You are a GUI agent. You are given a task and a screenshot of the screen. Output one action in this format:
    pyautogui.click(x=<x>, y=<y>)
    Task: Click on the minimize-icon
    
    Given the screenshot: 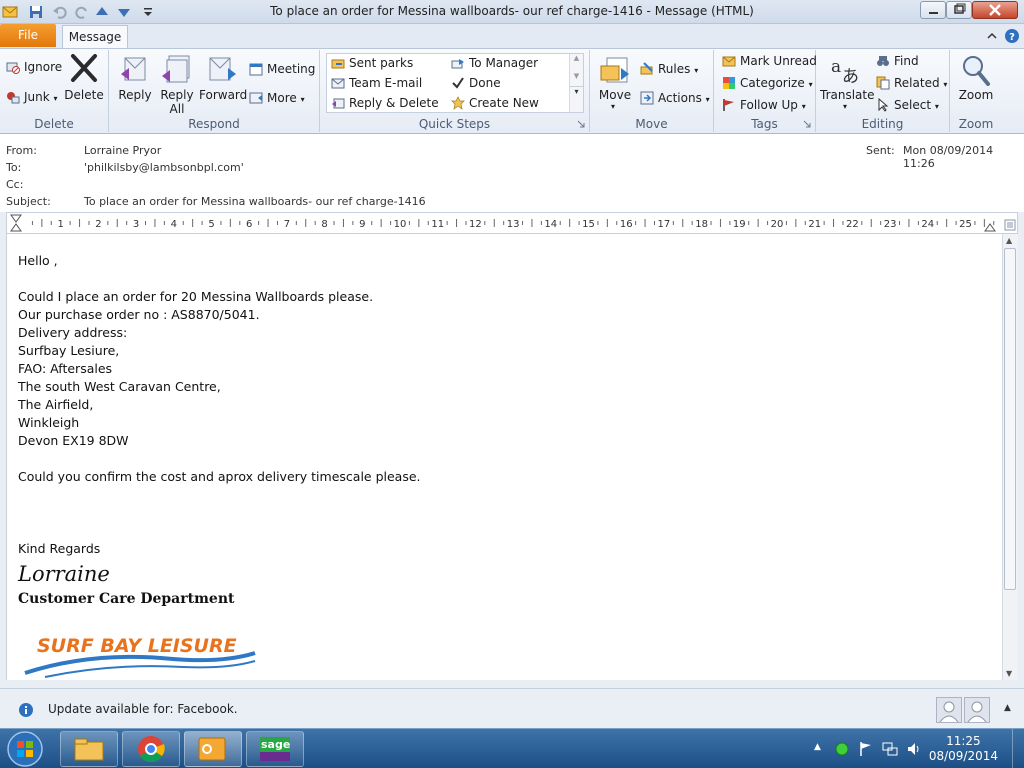 What is the action you would take?
    pyautogui.click(x=933, y=13)
    